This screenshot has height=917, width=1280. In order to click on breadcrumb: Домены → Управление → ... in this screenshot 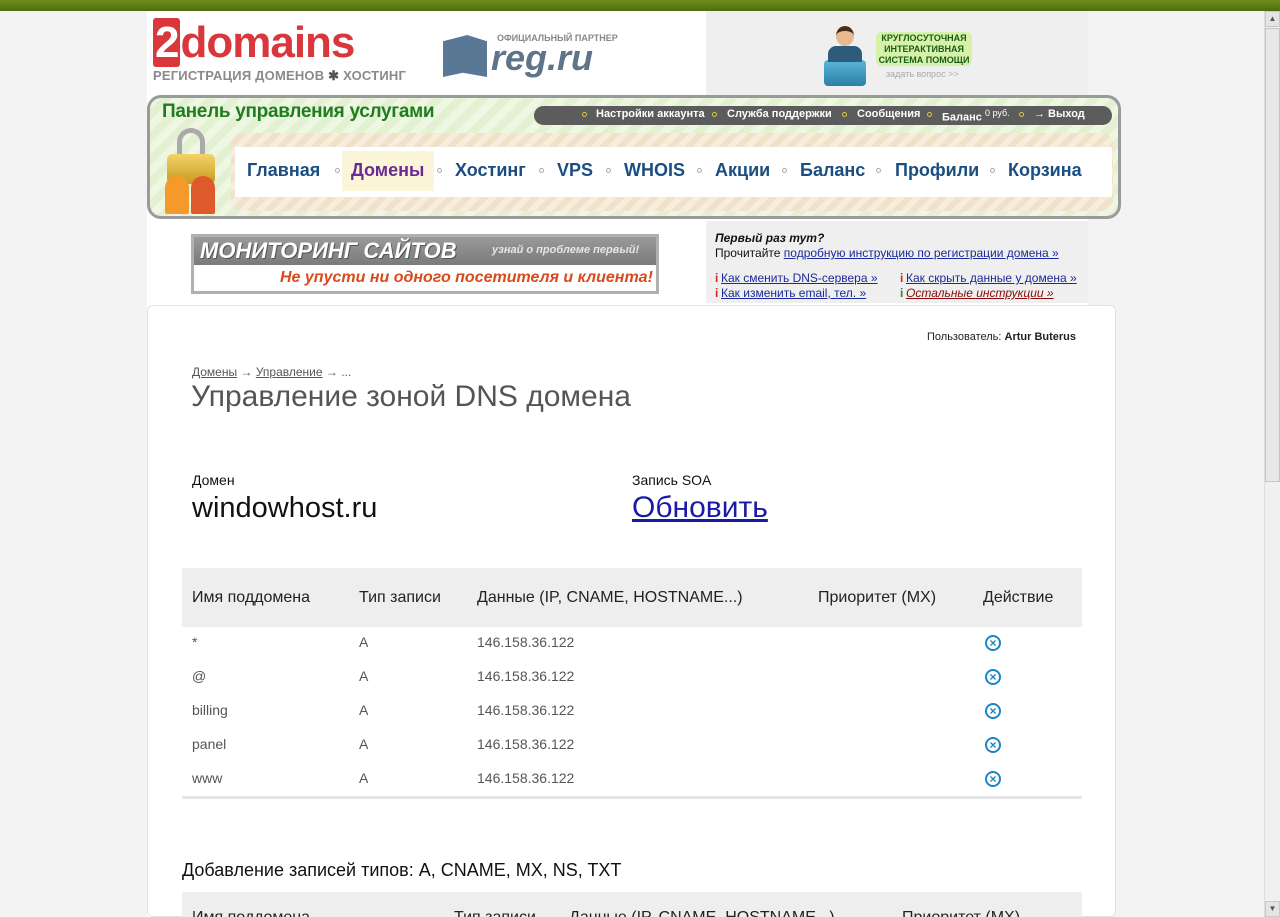, I will do `click(271, 372)`.